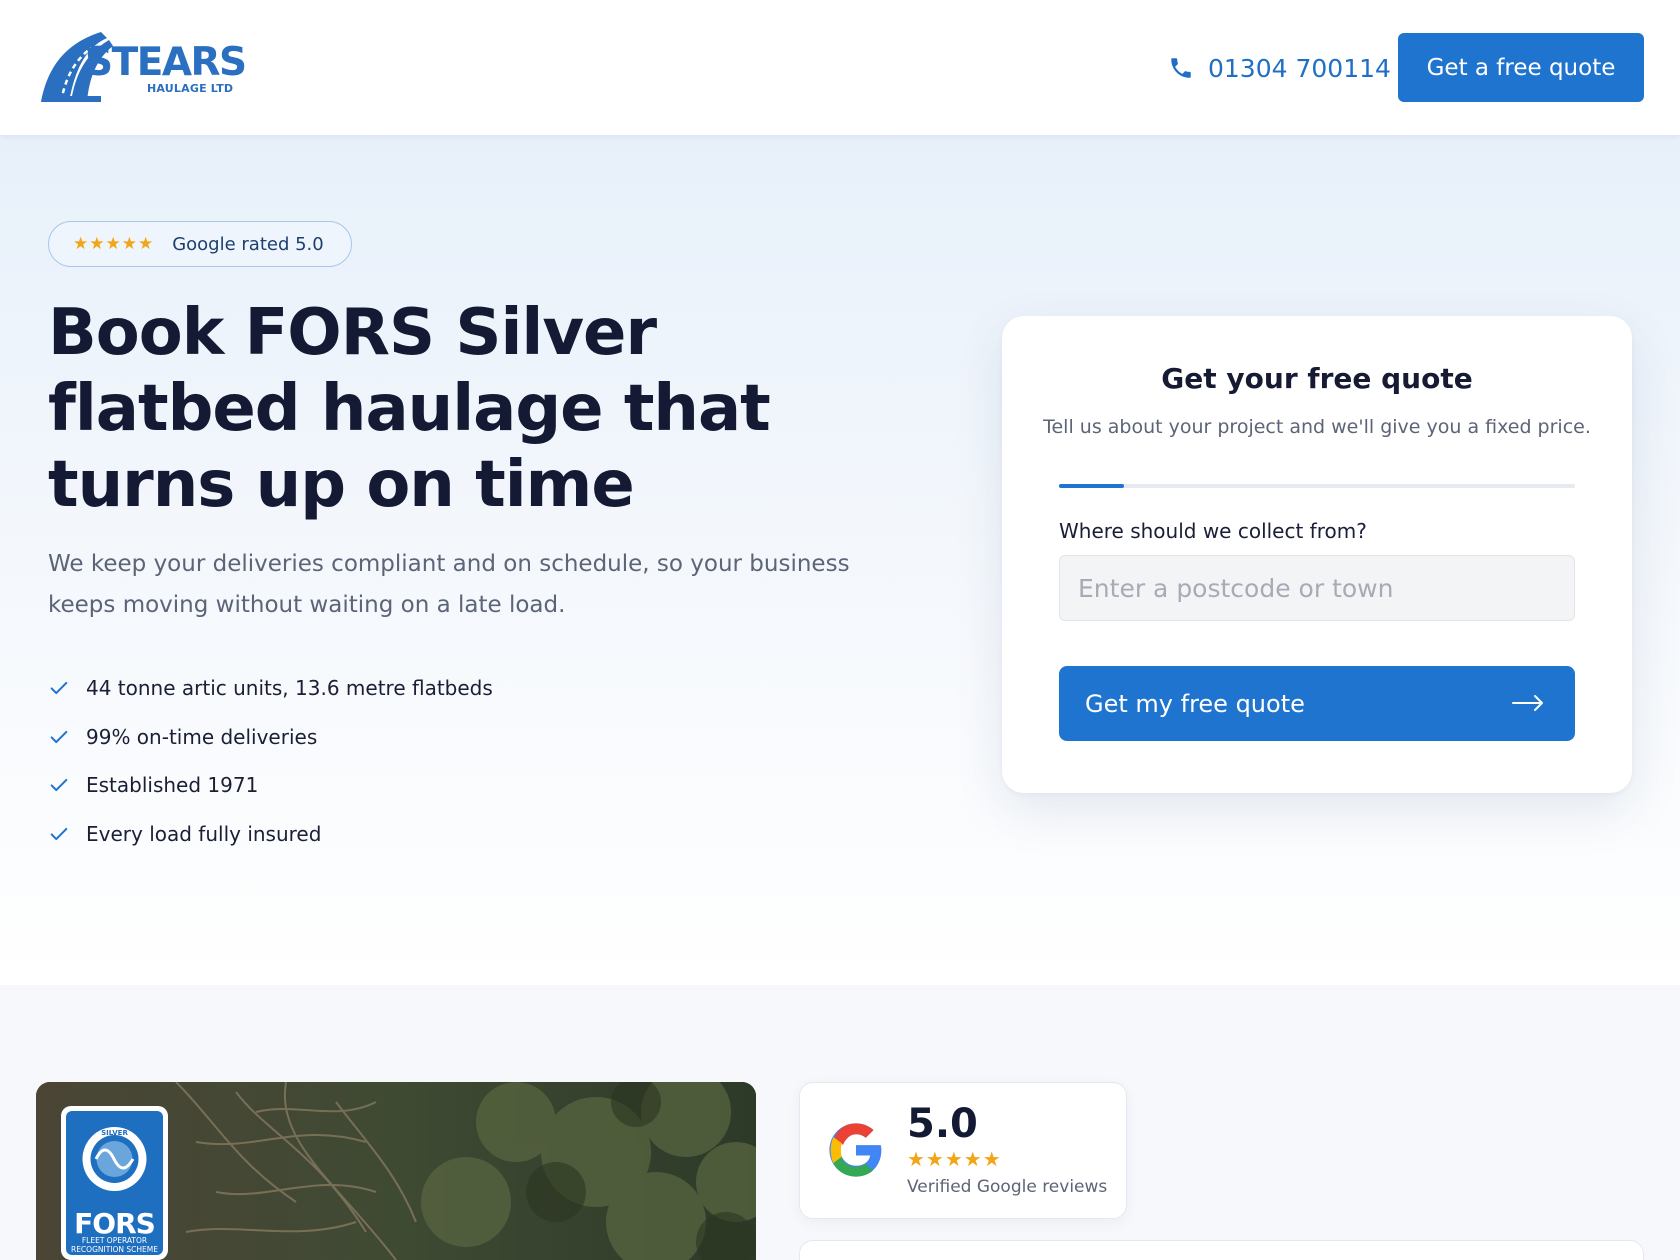 The height and width of the screenshot is (1260, 1680). Describe the element at coordinates (202, 736) in the screenshot. I see `feature-text: 99% on-time deliveries` at that location.